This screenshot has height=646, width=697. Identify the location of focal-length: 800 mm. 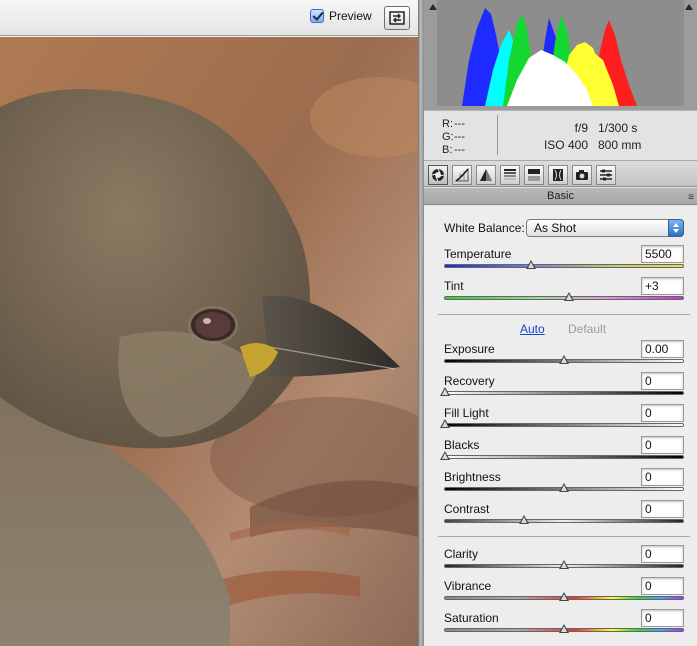
(620, 145).